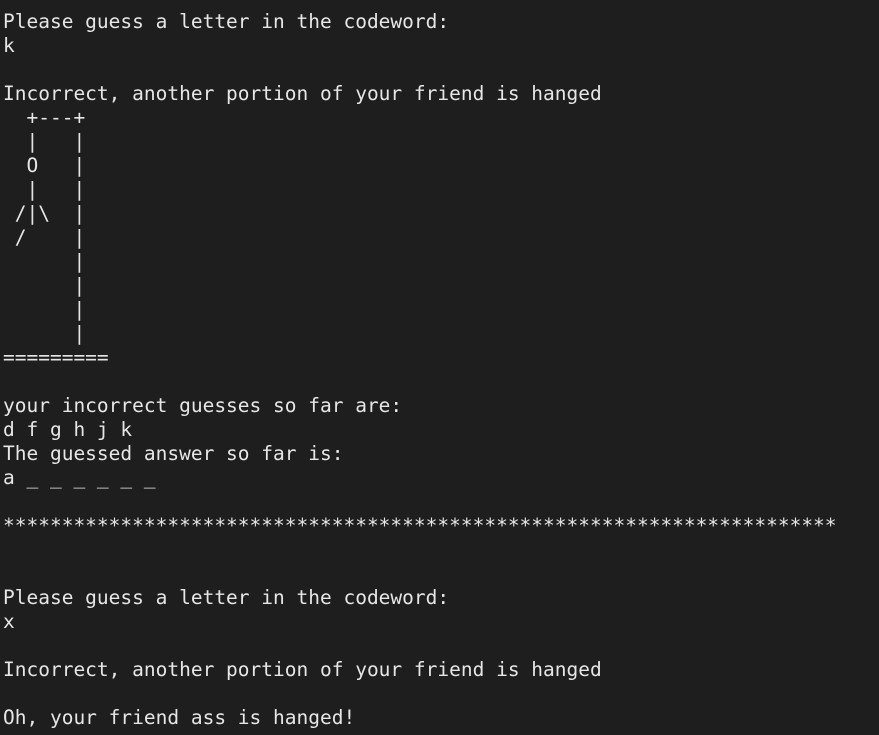  Describe the element at coordinates (9, 621) in the screenshot. I see `user-input-line: x` at that location.